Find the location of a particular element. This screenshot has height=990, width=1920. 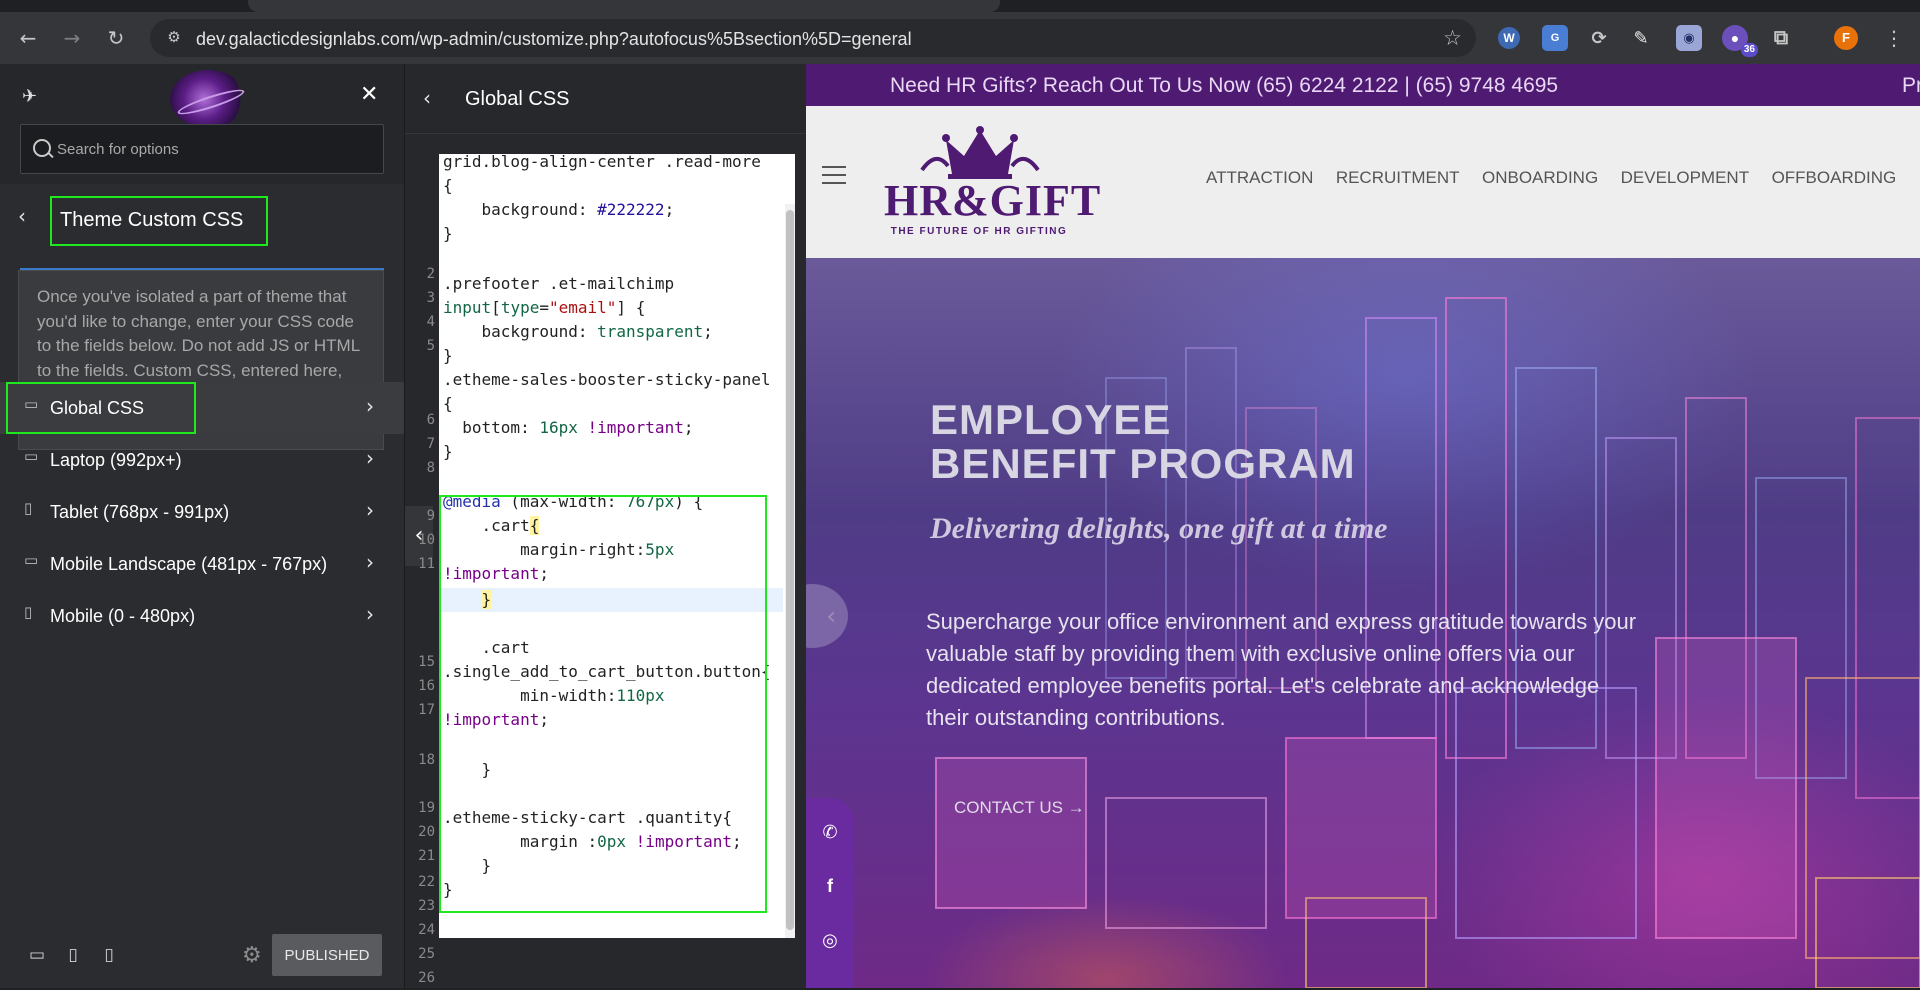

translate-icon: G is located at coordinates (1555, 38).